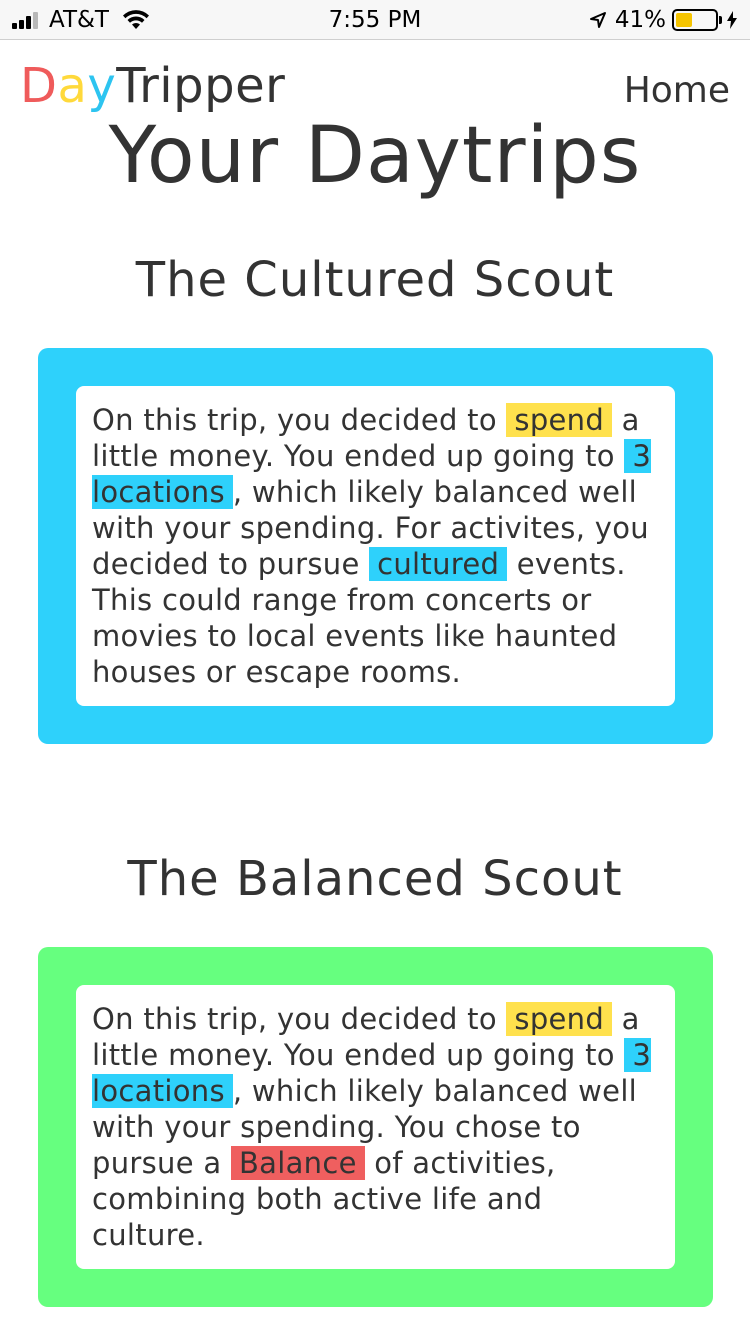  Describe the element at coordinates (640, 20) in the screenshot. I see `battery-percent: 41%` at that location.